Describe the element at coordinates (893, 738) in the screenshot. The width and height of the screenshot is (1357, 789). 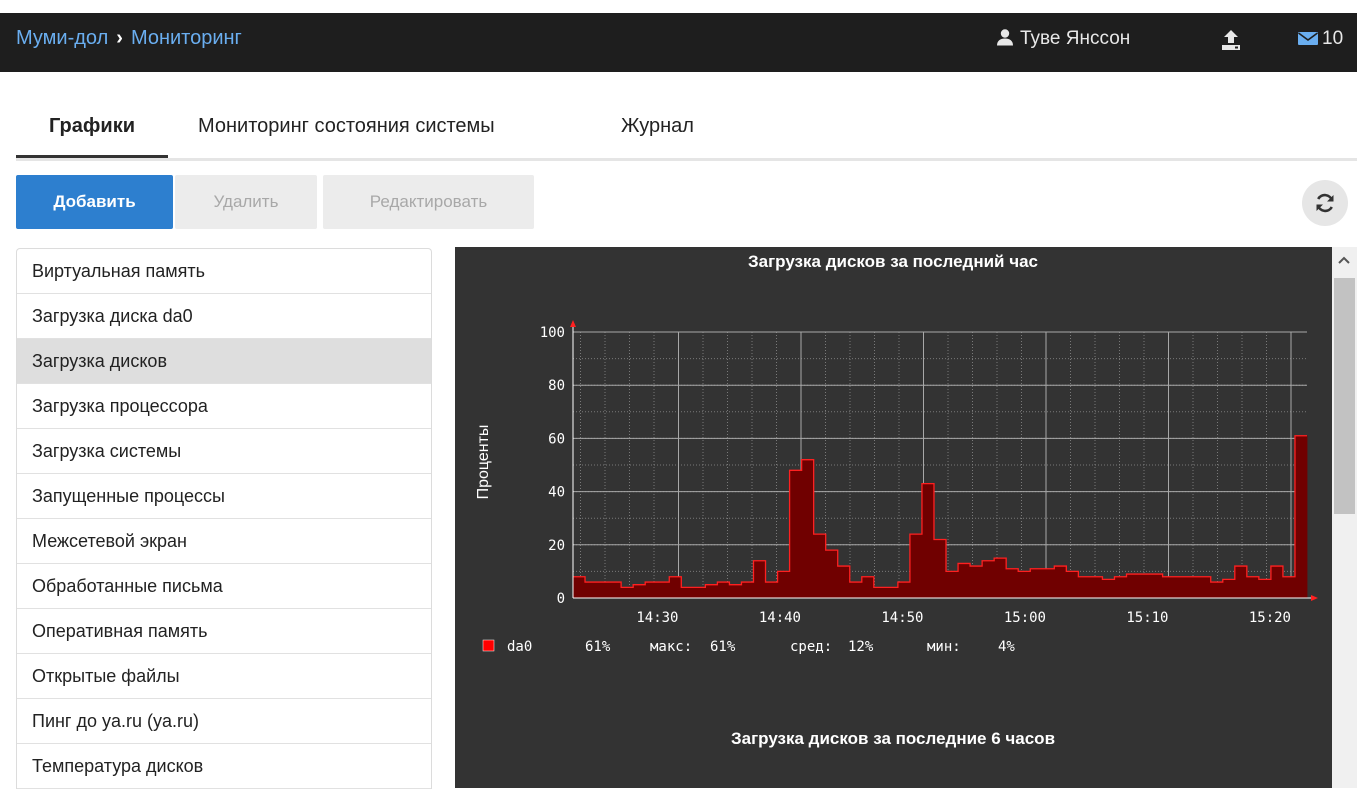
I see `chart-2-title: Загрузка дисков за последние 6 часов` at that location.